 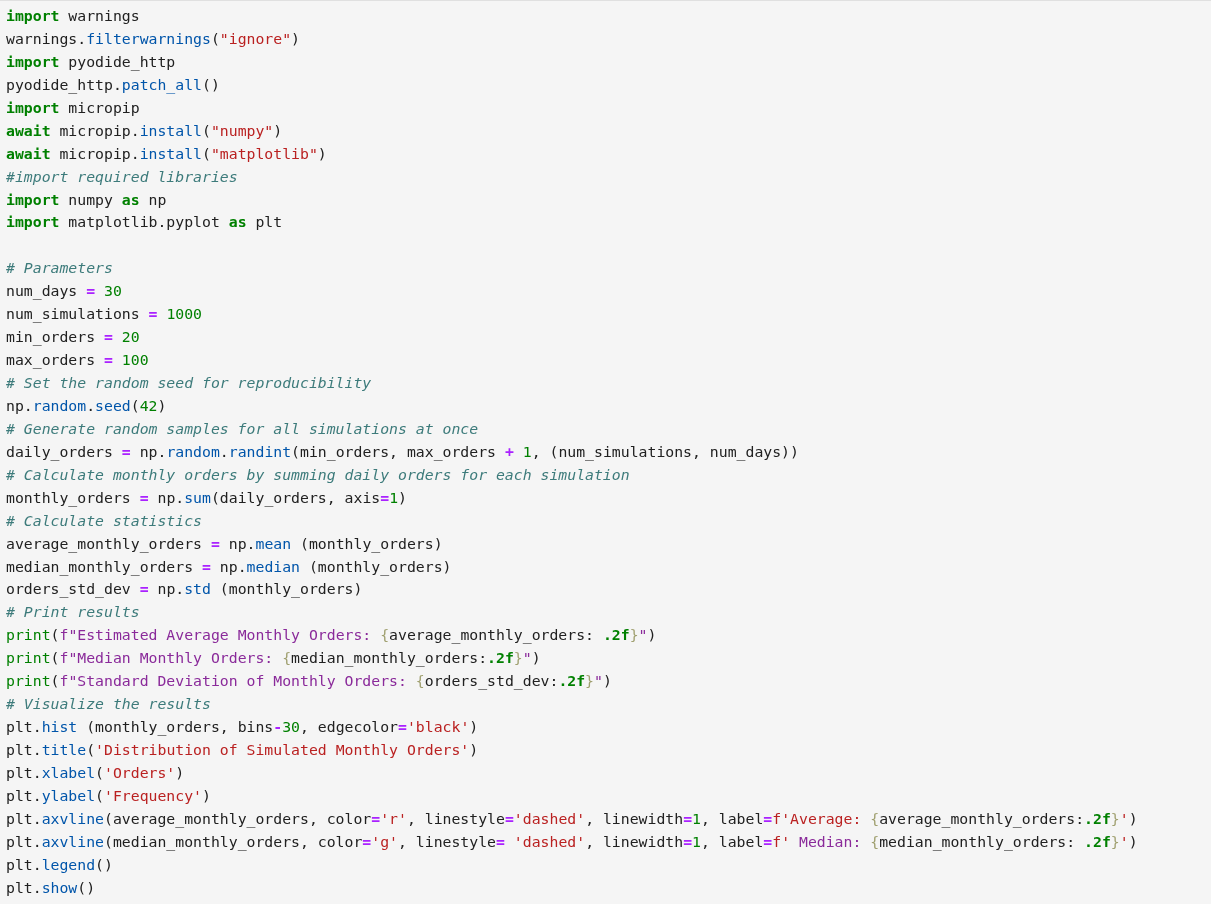 What do you see at coordinates (60, 864) in the screenshot?
I see `code-line: plt.legend()` at bounding box center [60, 864].